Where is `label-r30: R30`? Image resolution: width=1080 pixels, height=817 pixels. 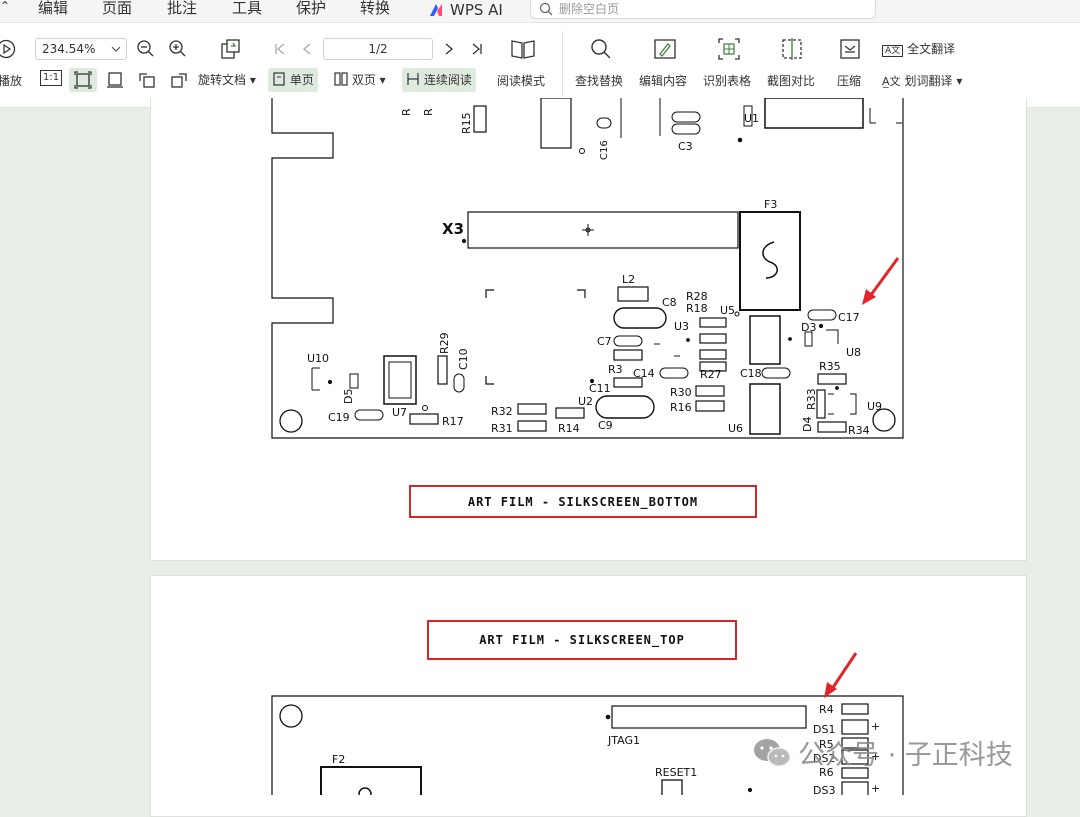 label-r30: R30 is located at coordinates (681, 392).